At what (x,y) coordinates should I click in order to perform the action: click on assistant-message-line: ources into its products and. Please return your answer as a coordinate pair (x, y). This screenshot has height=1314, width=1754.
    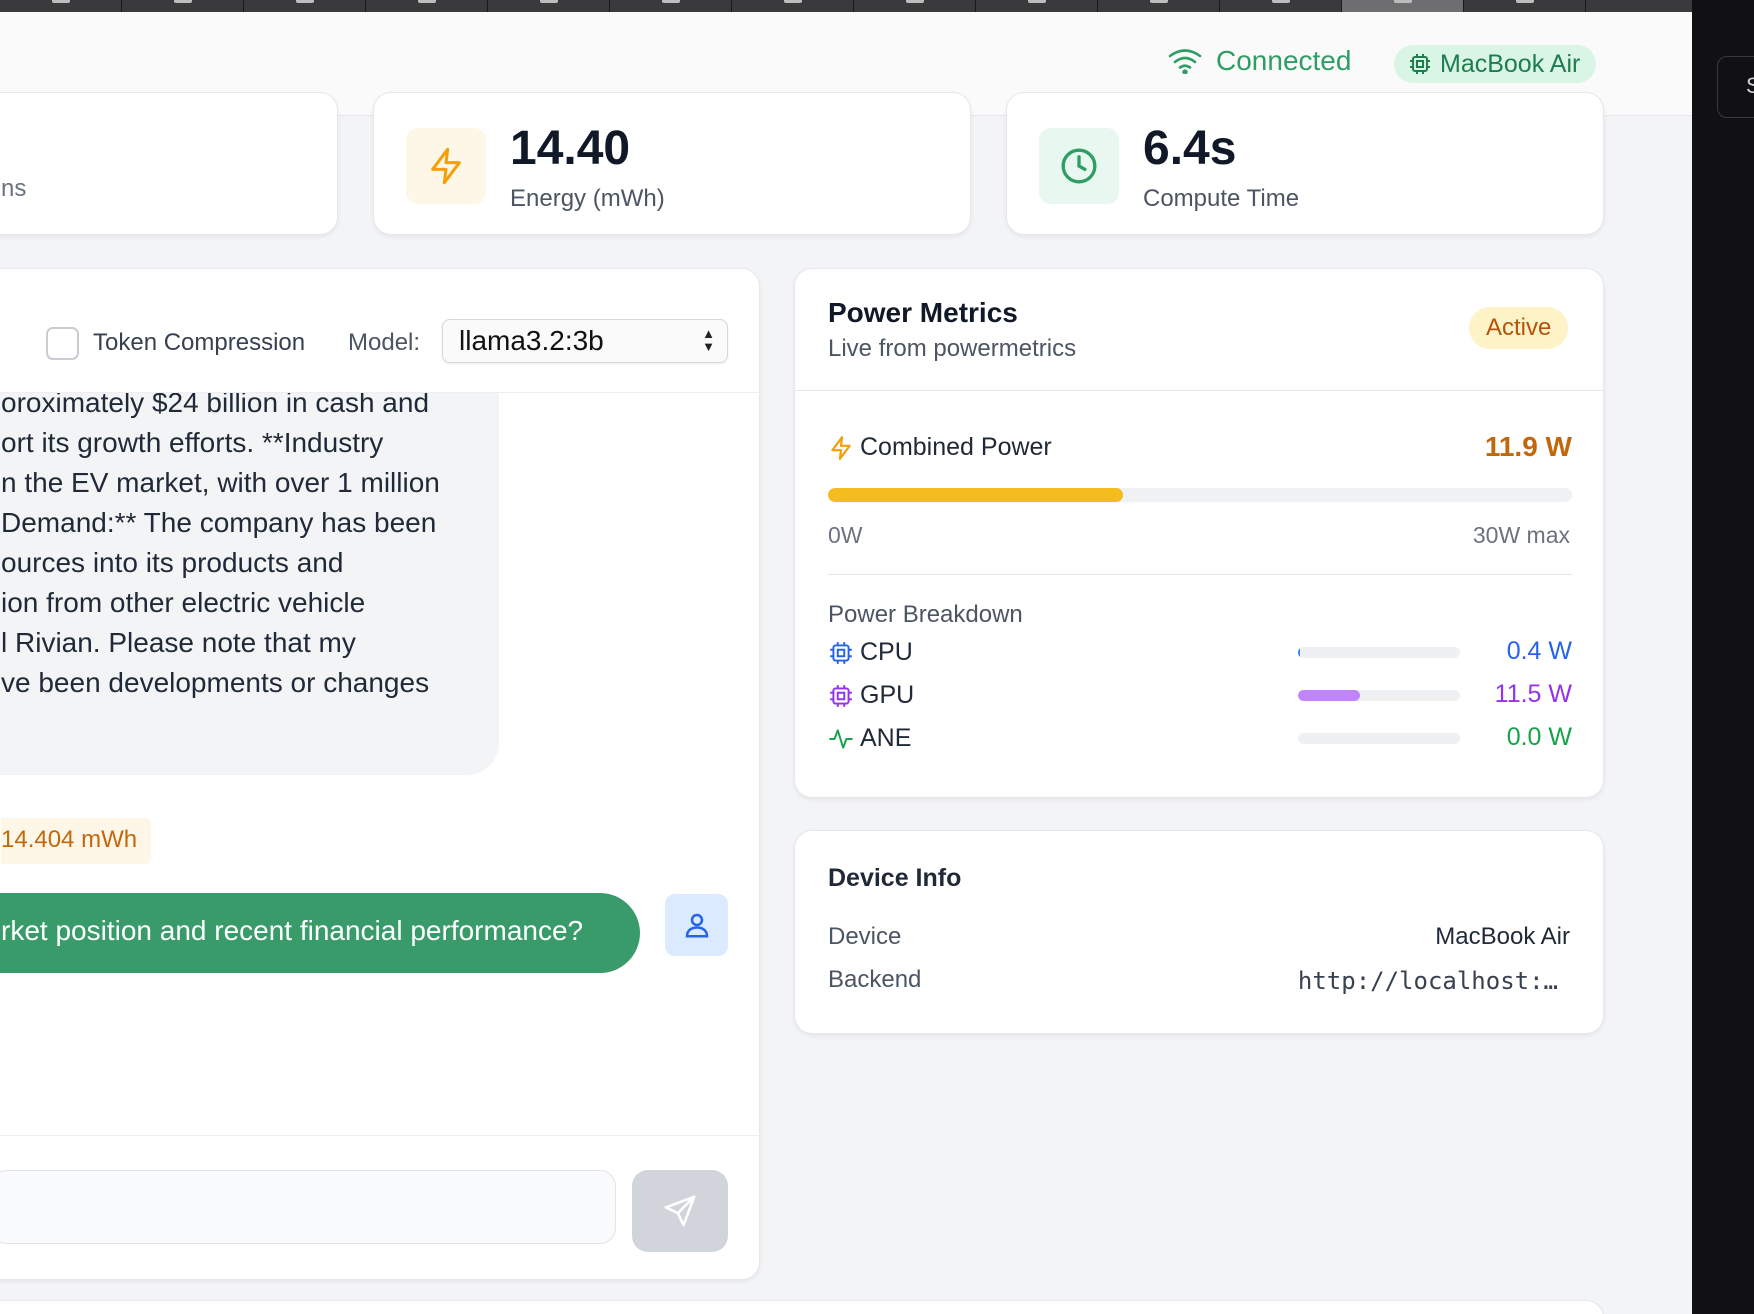
    Looking at the image, I should click on (172, 562).